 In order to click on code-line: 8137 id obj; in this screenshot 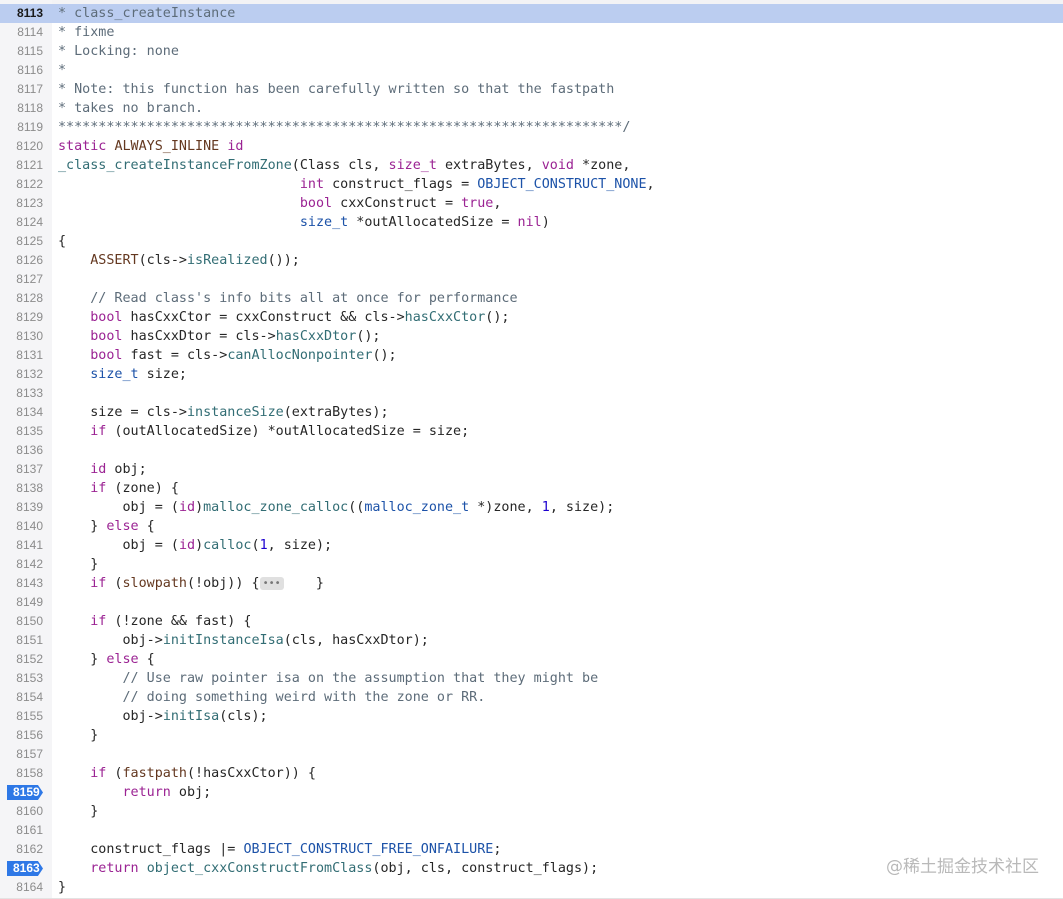, I will do `click(531, 469)`.